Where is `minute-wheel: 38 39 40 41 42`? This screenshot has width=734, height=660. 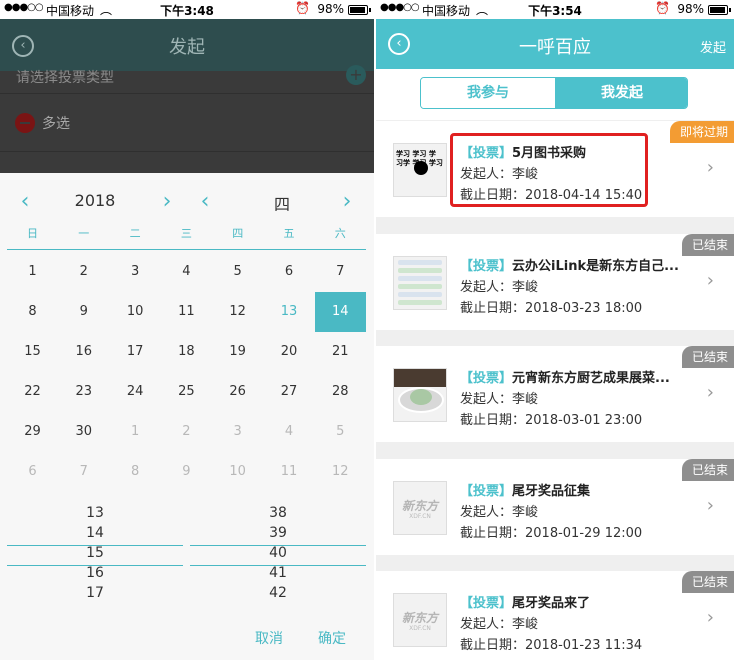 minute-wheel: 38 39 40 41 42 is located at coordinates (278, 553).